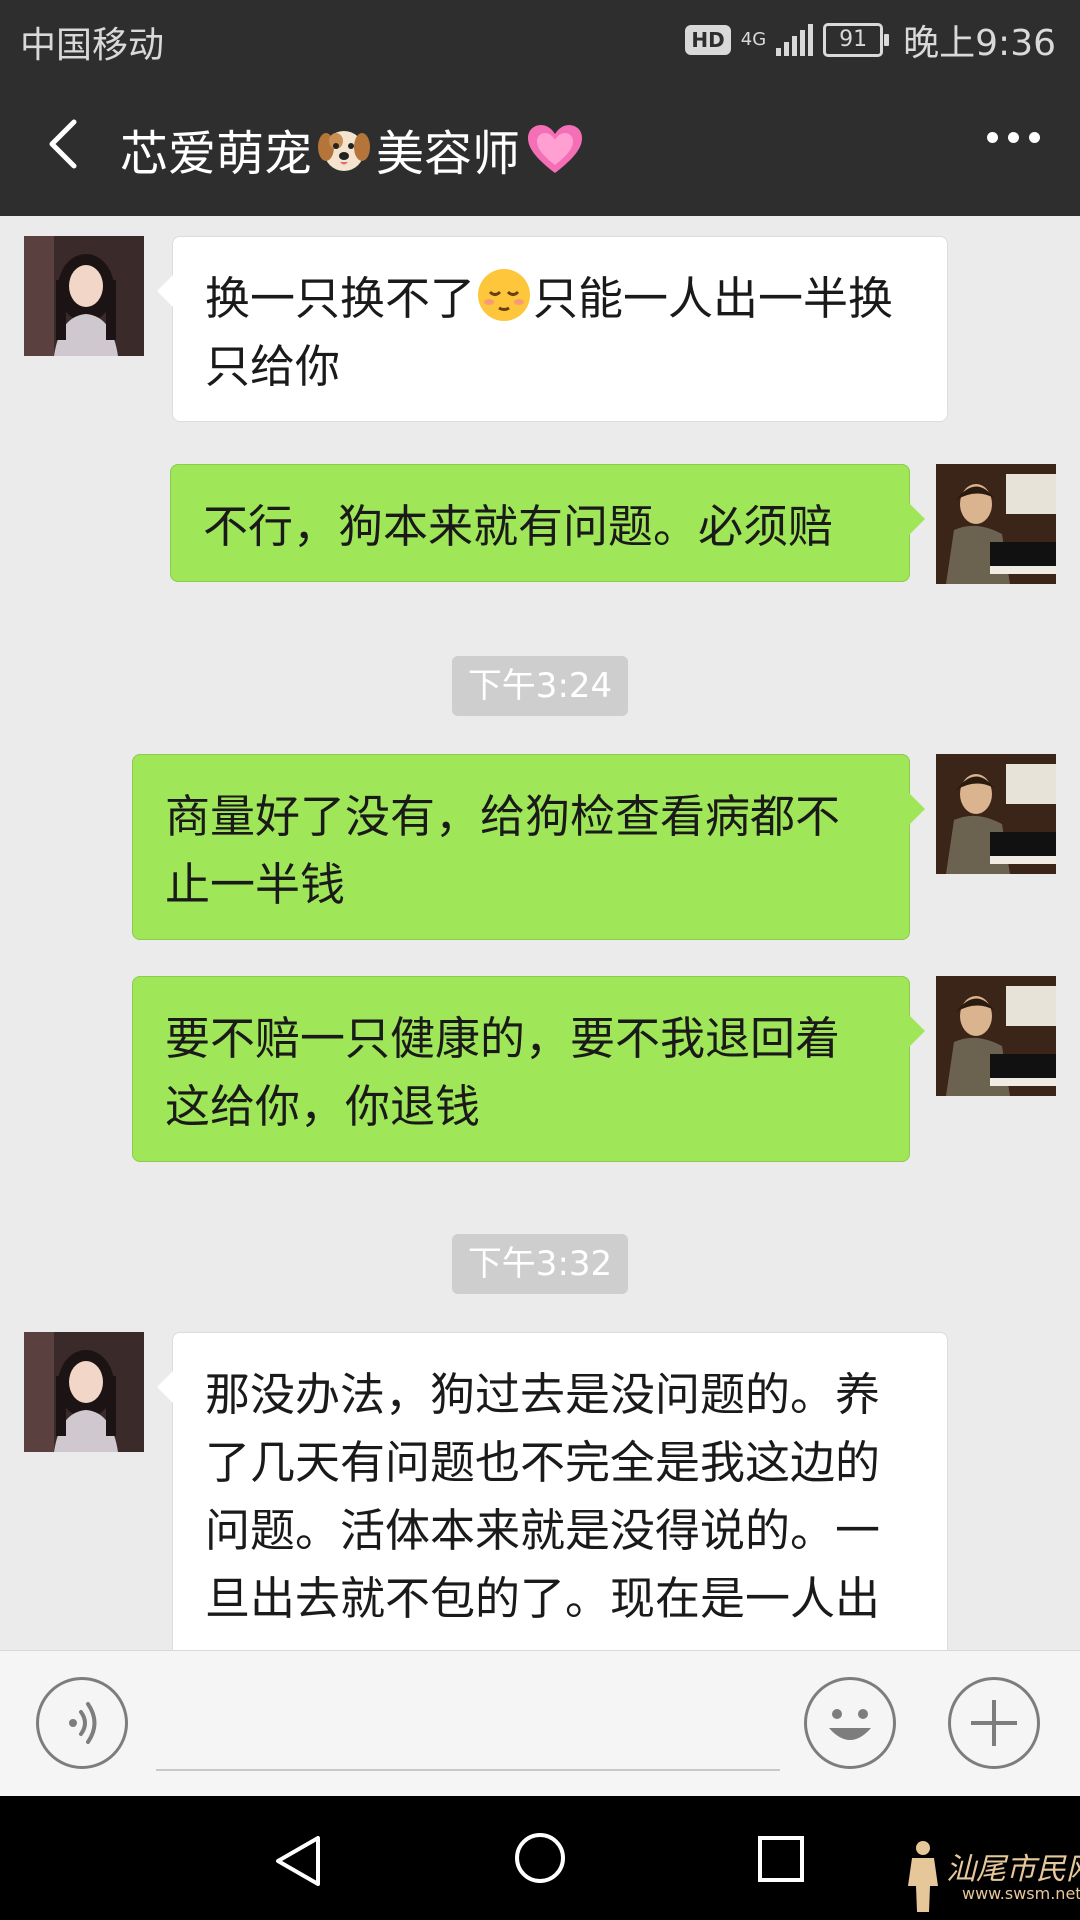 This screenshot has width=1080, height=1920. I want to click on more-functions-button, so click(994, 1723).